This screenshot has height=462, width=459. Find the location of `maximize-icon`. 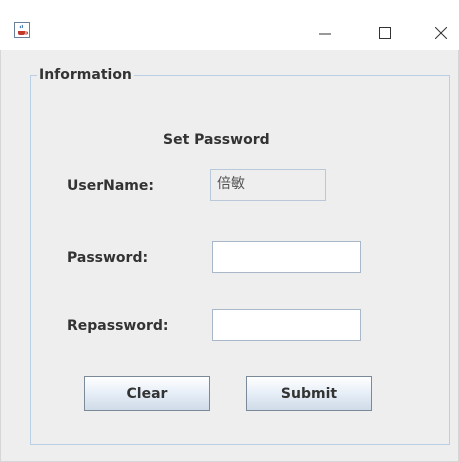

maximize-icon is located at coordinates (385, 33).